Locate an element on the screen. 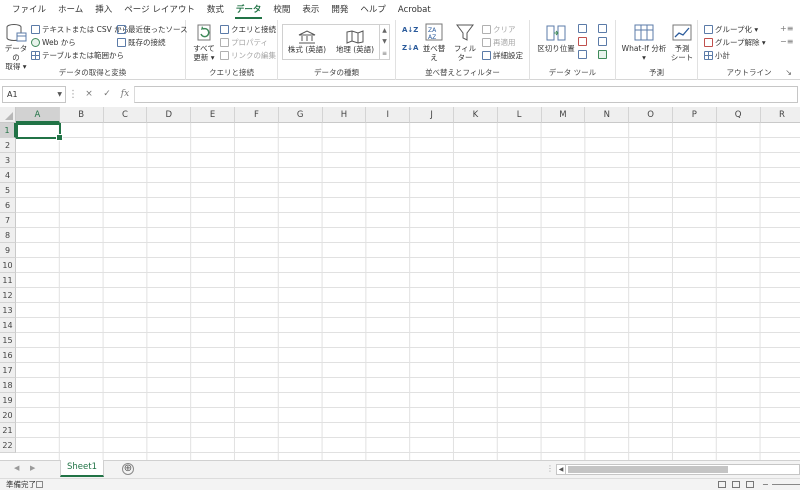 Image resolution: width=800 pixels, height=490 pixels. column-header: J is located at coordinates (432, 115).